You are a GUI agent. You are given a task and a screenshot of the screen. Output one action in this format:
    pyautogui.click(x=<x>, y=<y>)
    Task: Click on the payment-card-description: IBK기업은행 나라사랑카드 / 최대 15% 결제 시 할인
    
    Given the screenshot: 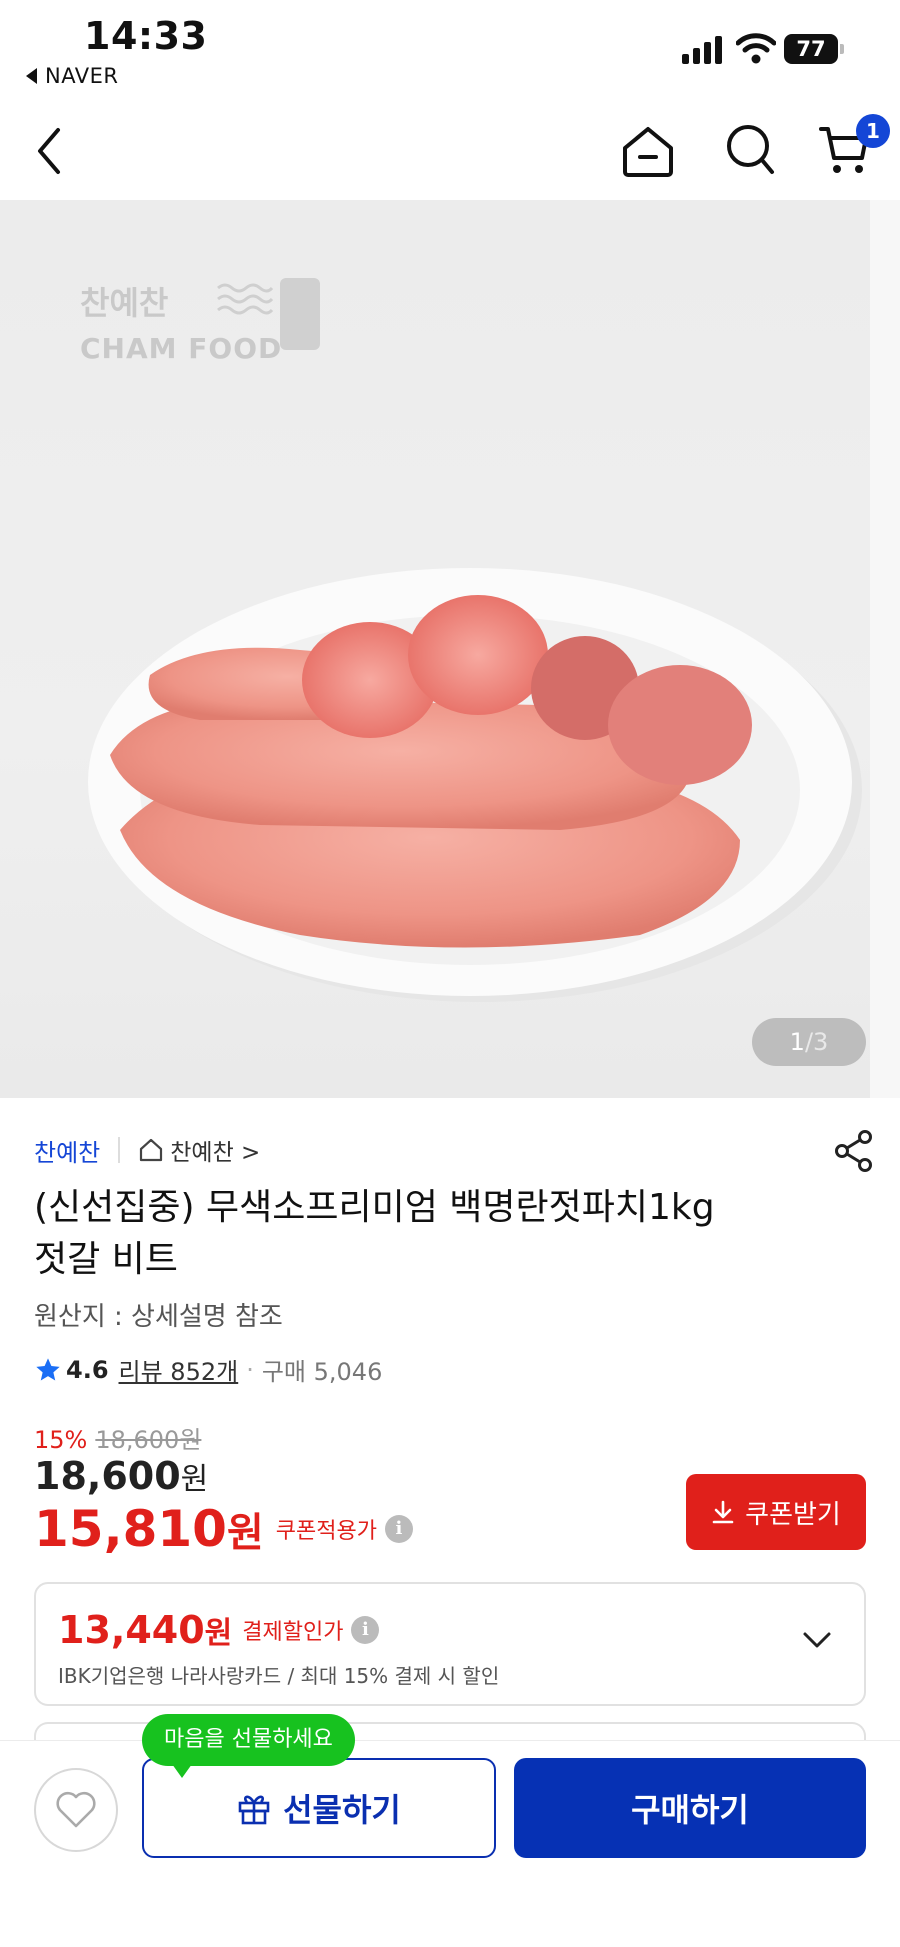 What is the action you would take?
    pyautogui.click(x=279, y=1676)
    